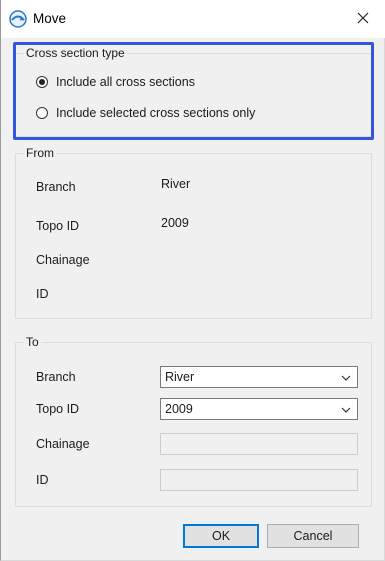 The width and height of the screenshot is (385, 561). What do you see at coordinates (259, 377) in the screenshot?
I see `to-branch-combobox: River` at bounding box center [259, 377].